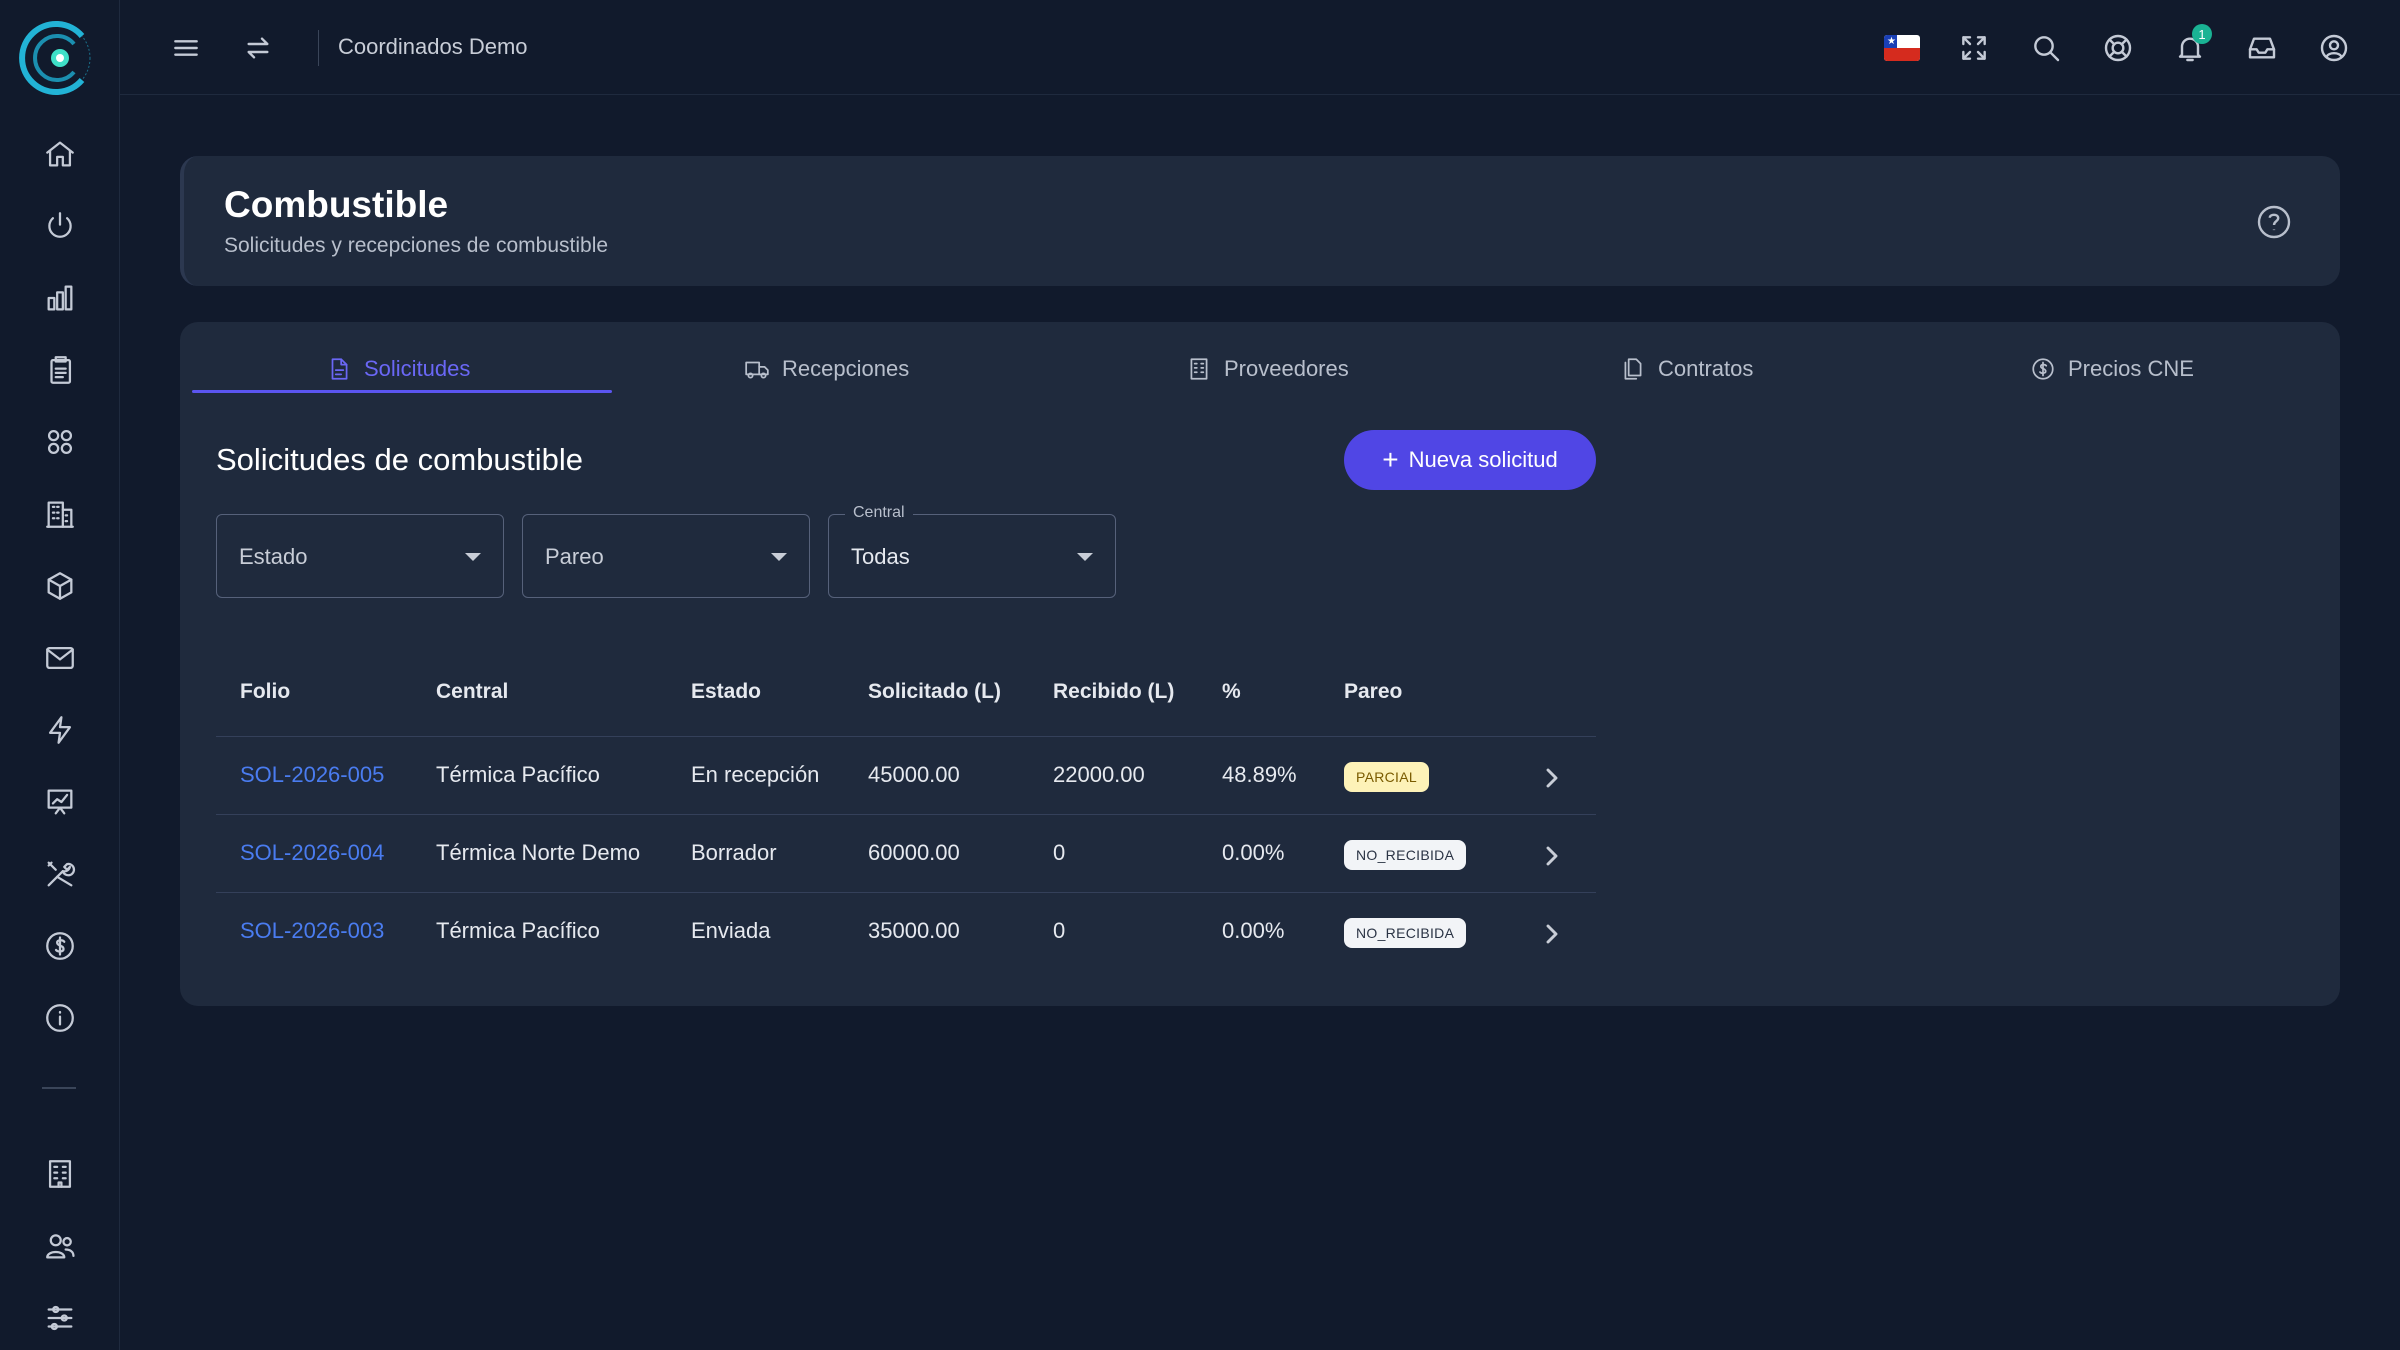 This screenshot has height=1350, width=2400. I want to click on flag-chile-icon: ★, so click(1902, 48).